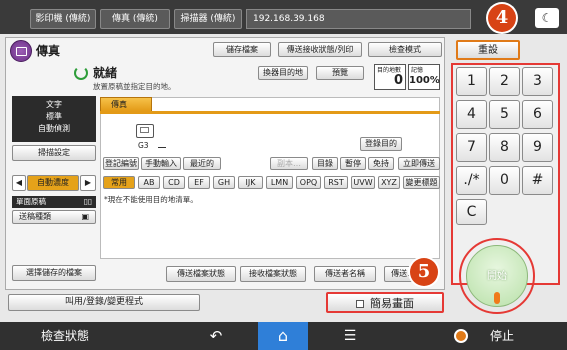  Describe the element at coordinates (537, 180) in the screenshot. I see `key-hash: #` at that location.